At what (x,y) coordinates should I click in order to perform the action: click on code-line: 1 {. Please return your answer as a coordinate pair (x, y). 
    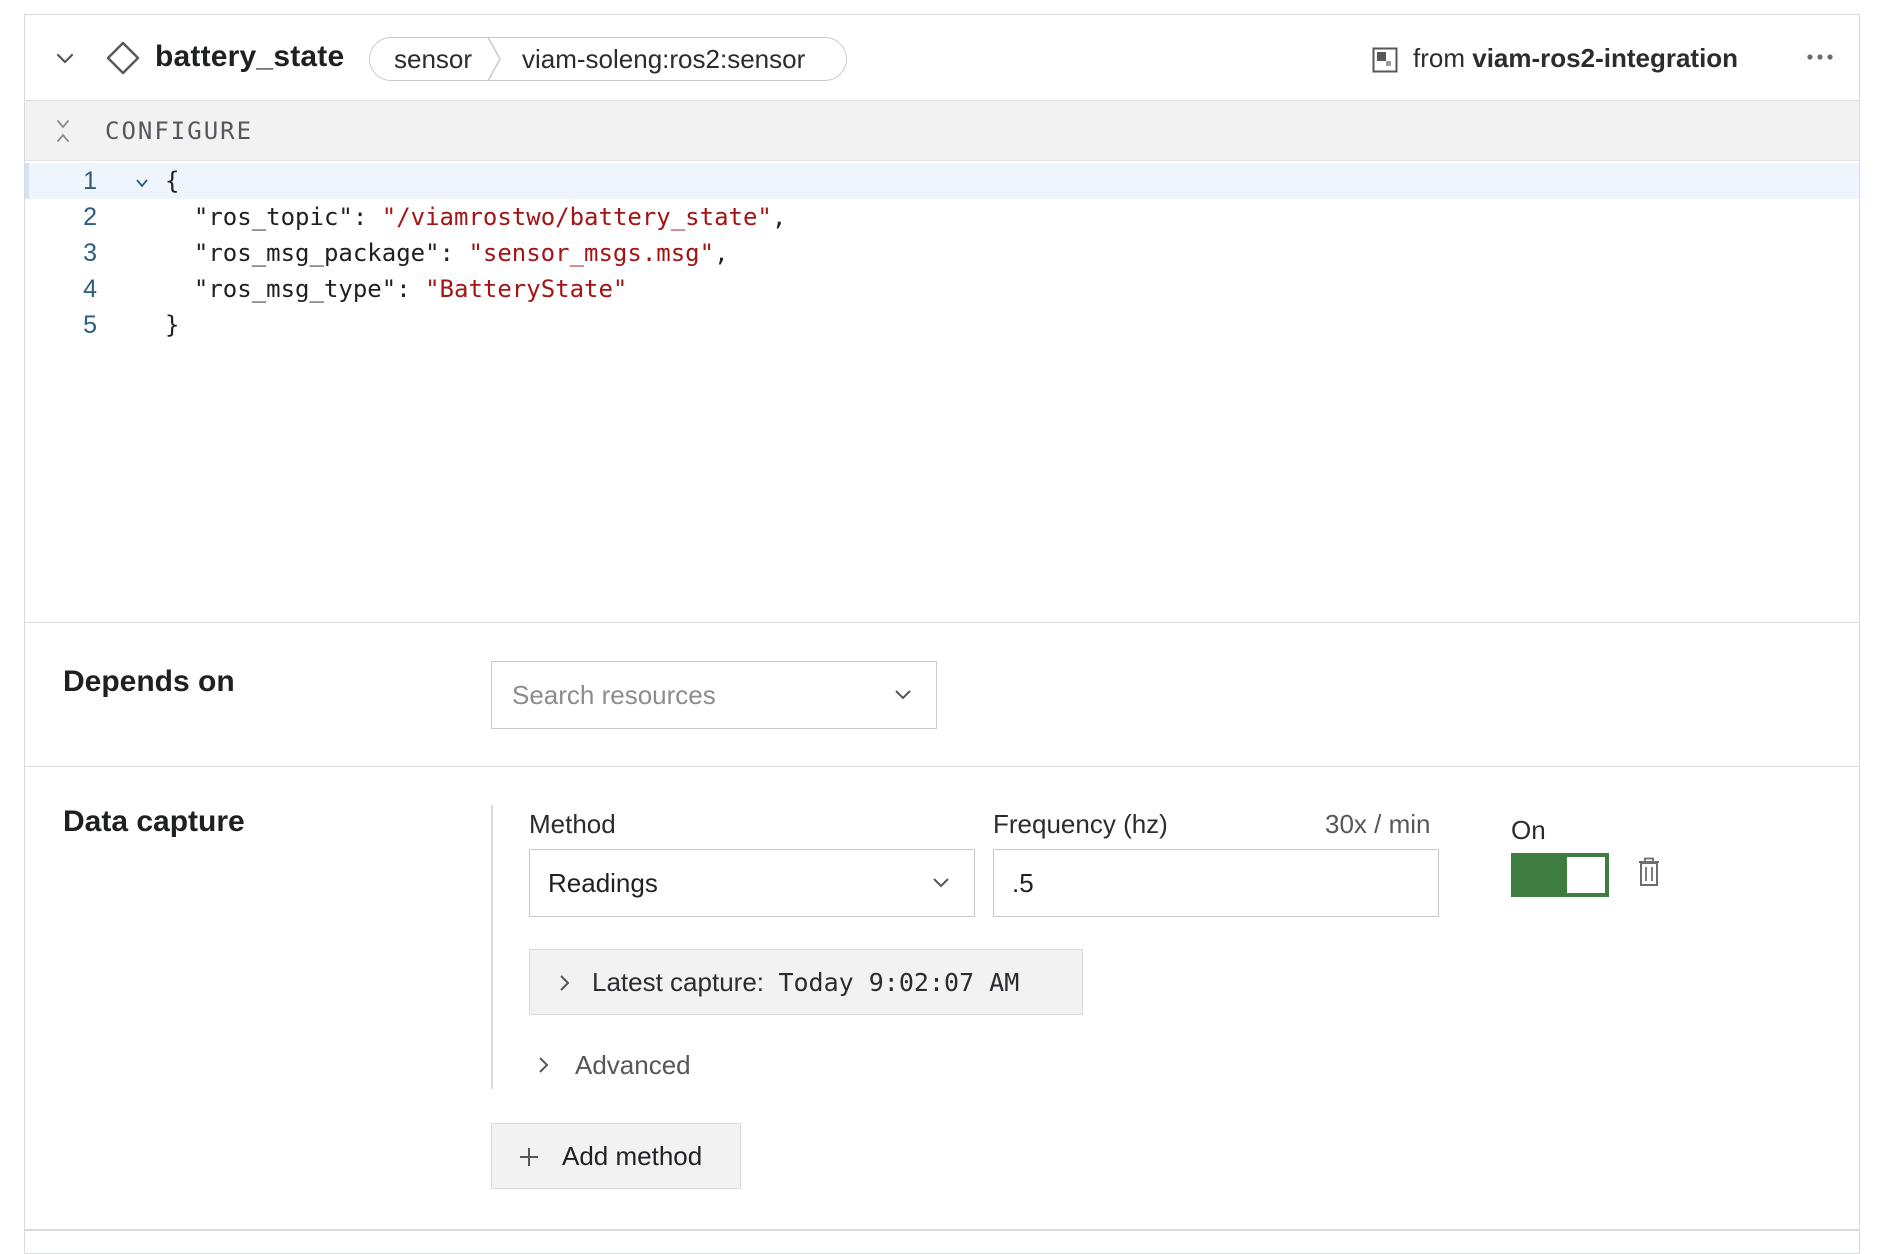
    Looking at the image, I should click on (942, 181).